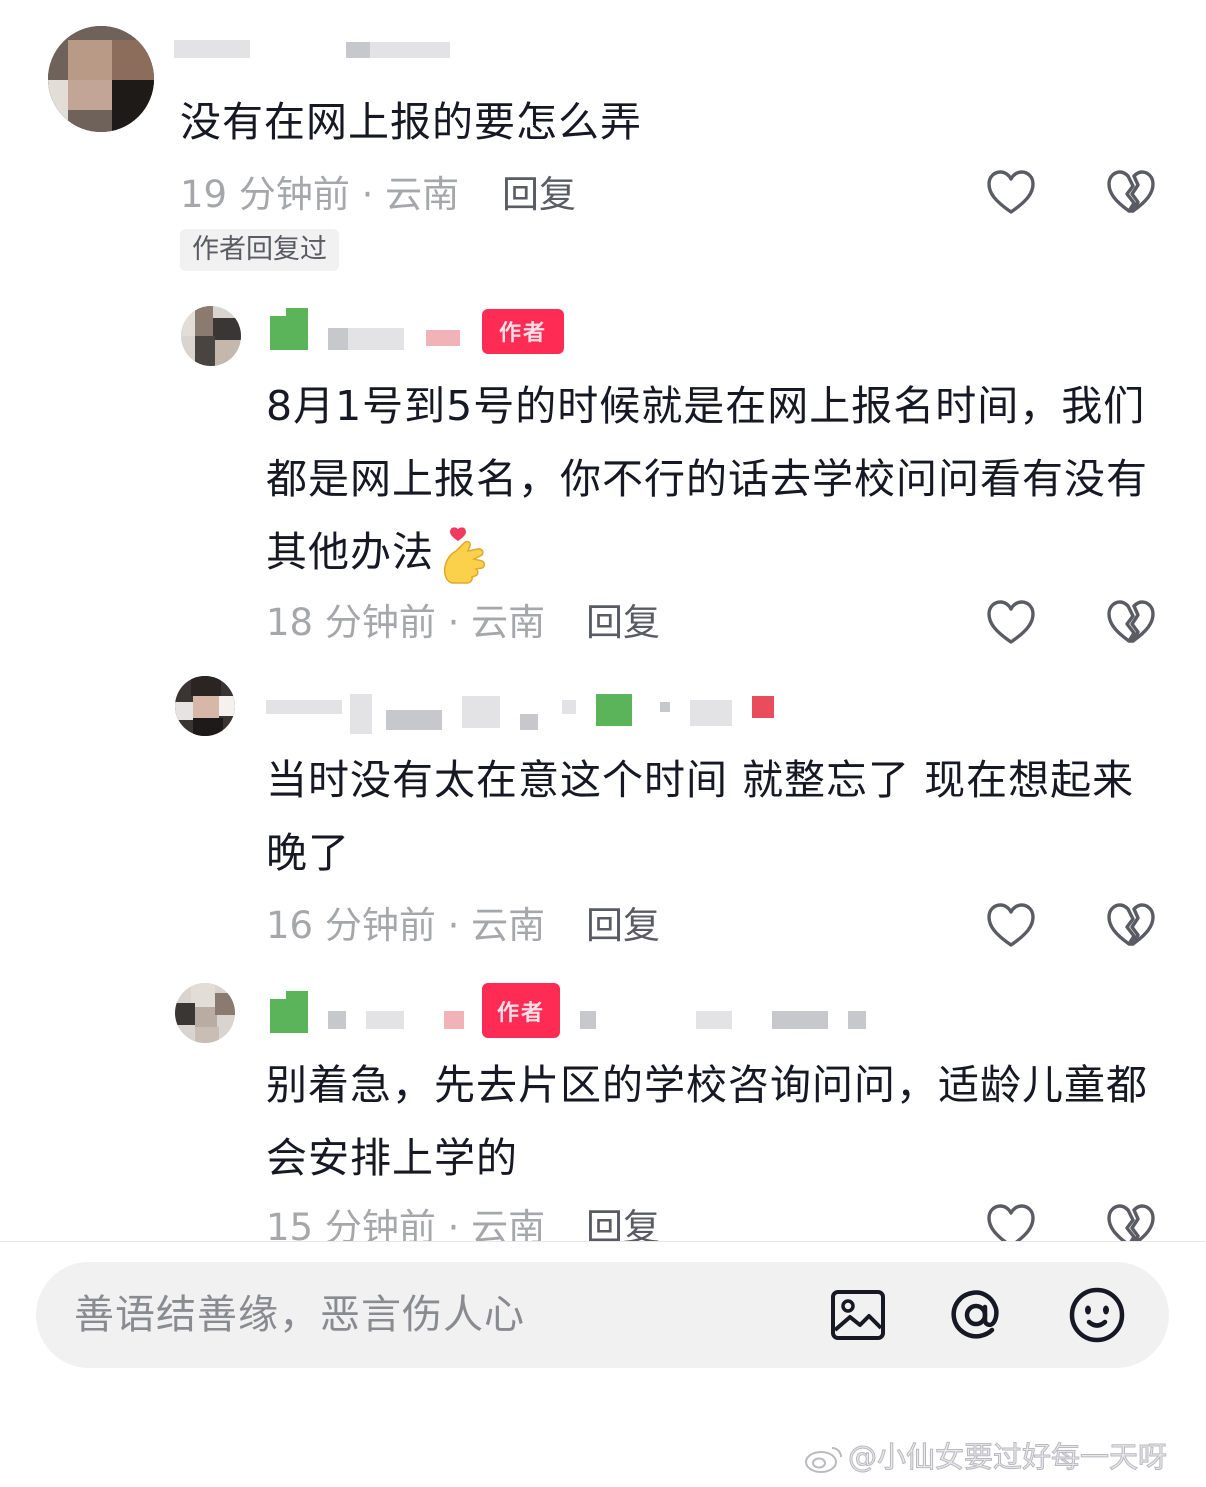 The height and width of the screenshot is (1487, 1206). What do you see at coordinates (406, 925) in the screenshot?
I see `comment-time-location: 16 分钟前 · 云南` at bounding box center [406, 925].